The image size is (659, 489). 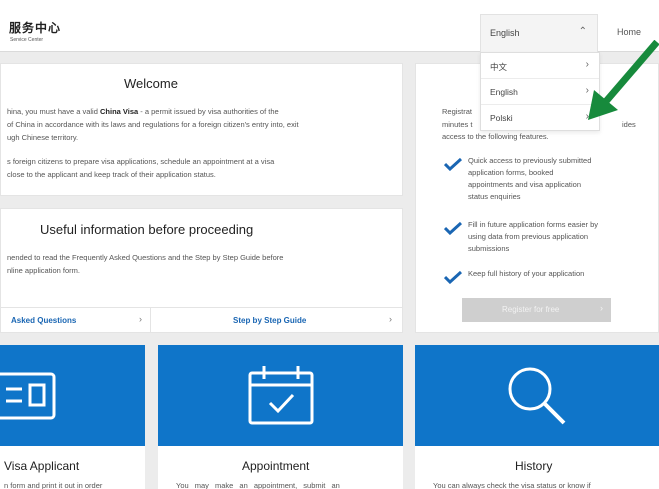 I want to click on step-guide-link: Step by Step Guide ›, so click(x=277, y=319).